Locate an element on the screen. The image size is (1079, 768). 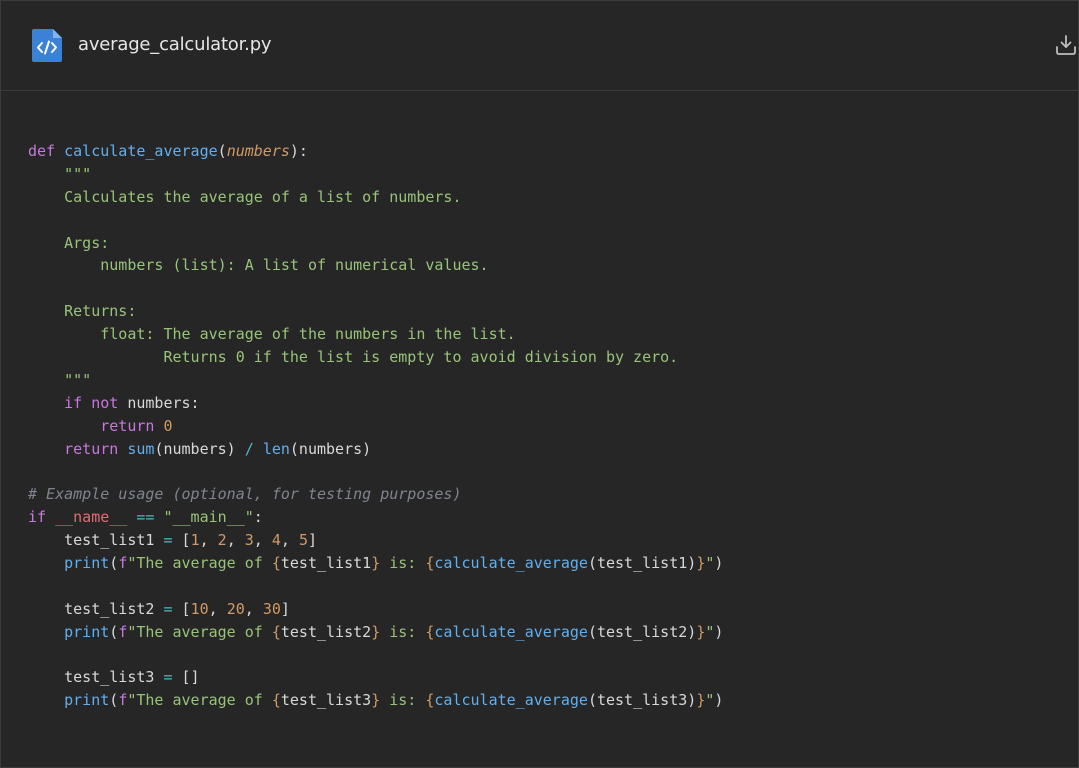
code-token: test_list2 is located at coordinates (326, 631).